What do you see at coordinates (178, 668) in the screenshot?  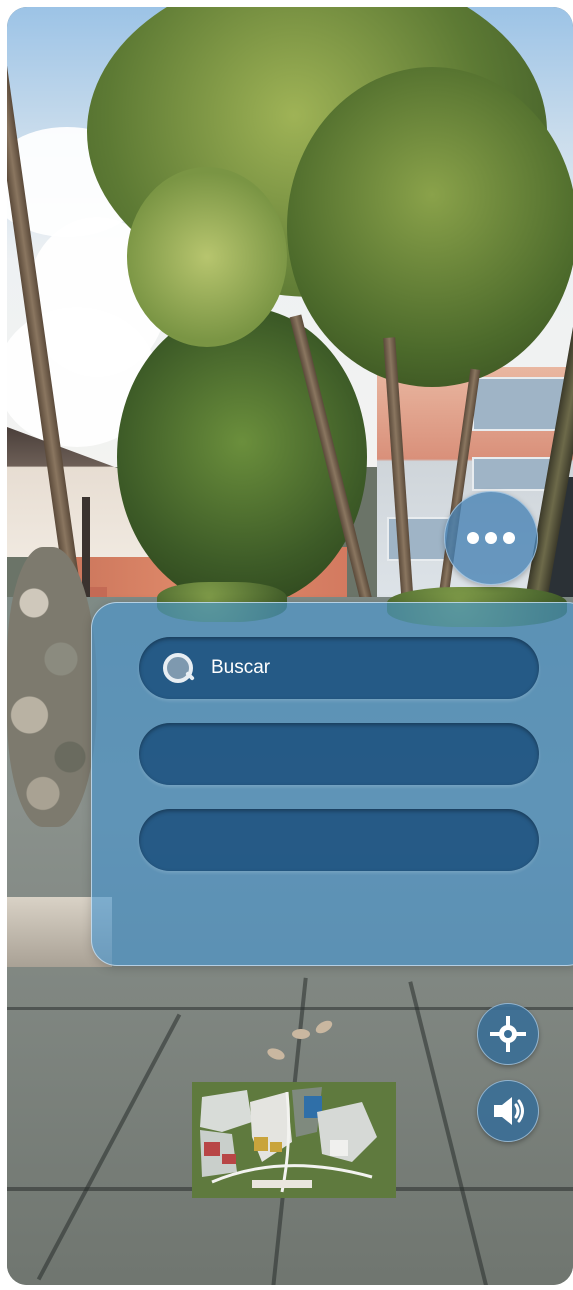 I see `search-icon` at bounding box center [178, 668].